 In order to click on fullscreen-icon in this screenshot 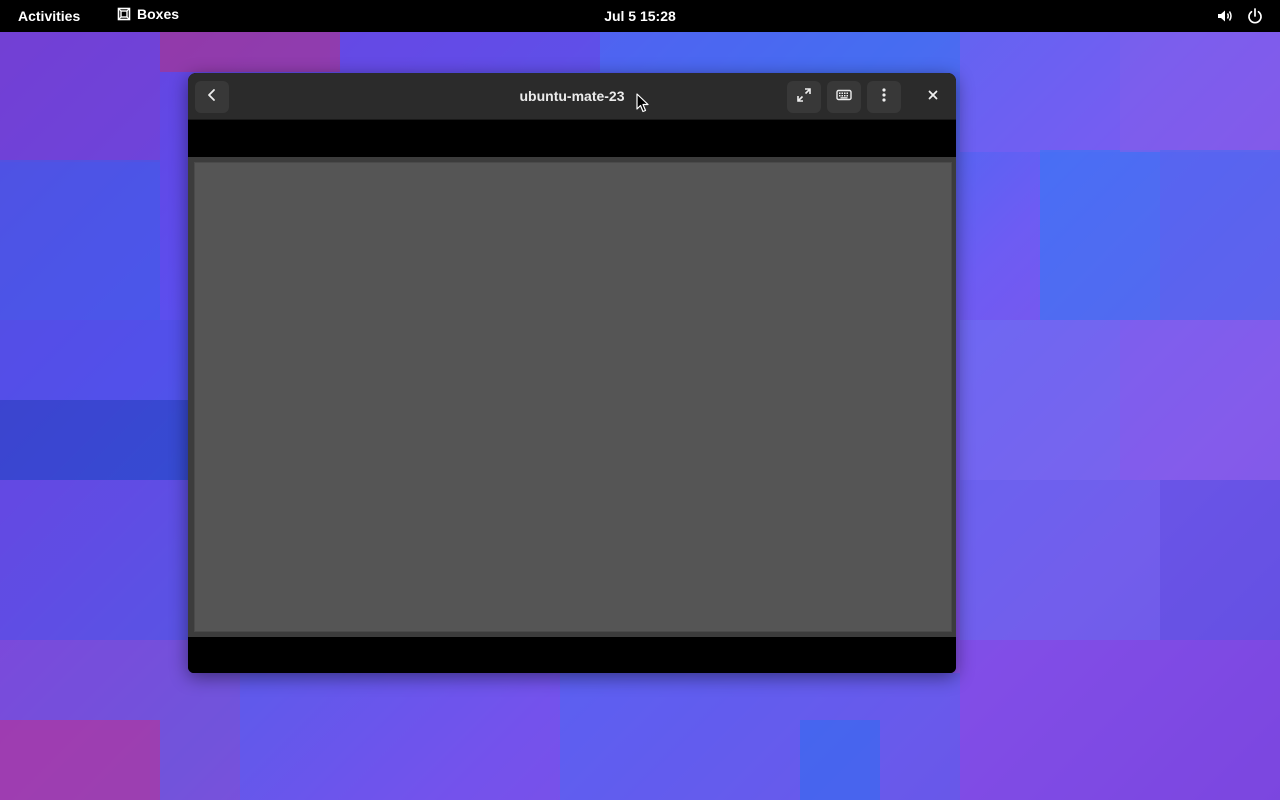, I will do `click(804, 97)`.